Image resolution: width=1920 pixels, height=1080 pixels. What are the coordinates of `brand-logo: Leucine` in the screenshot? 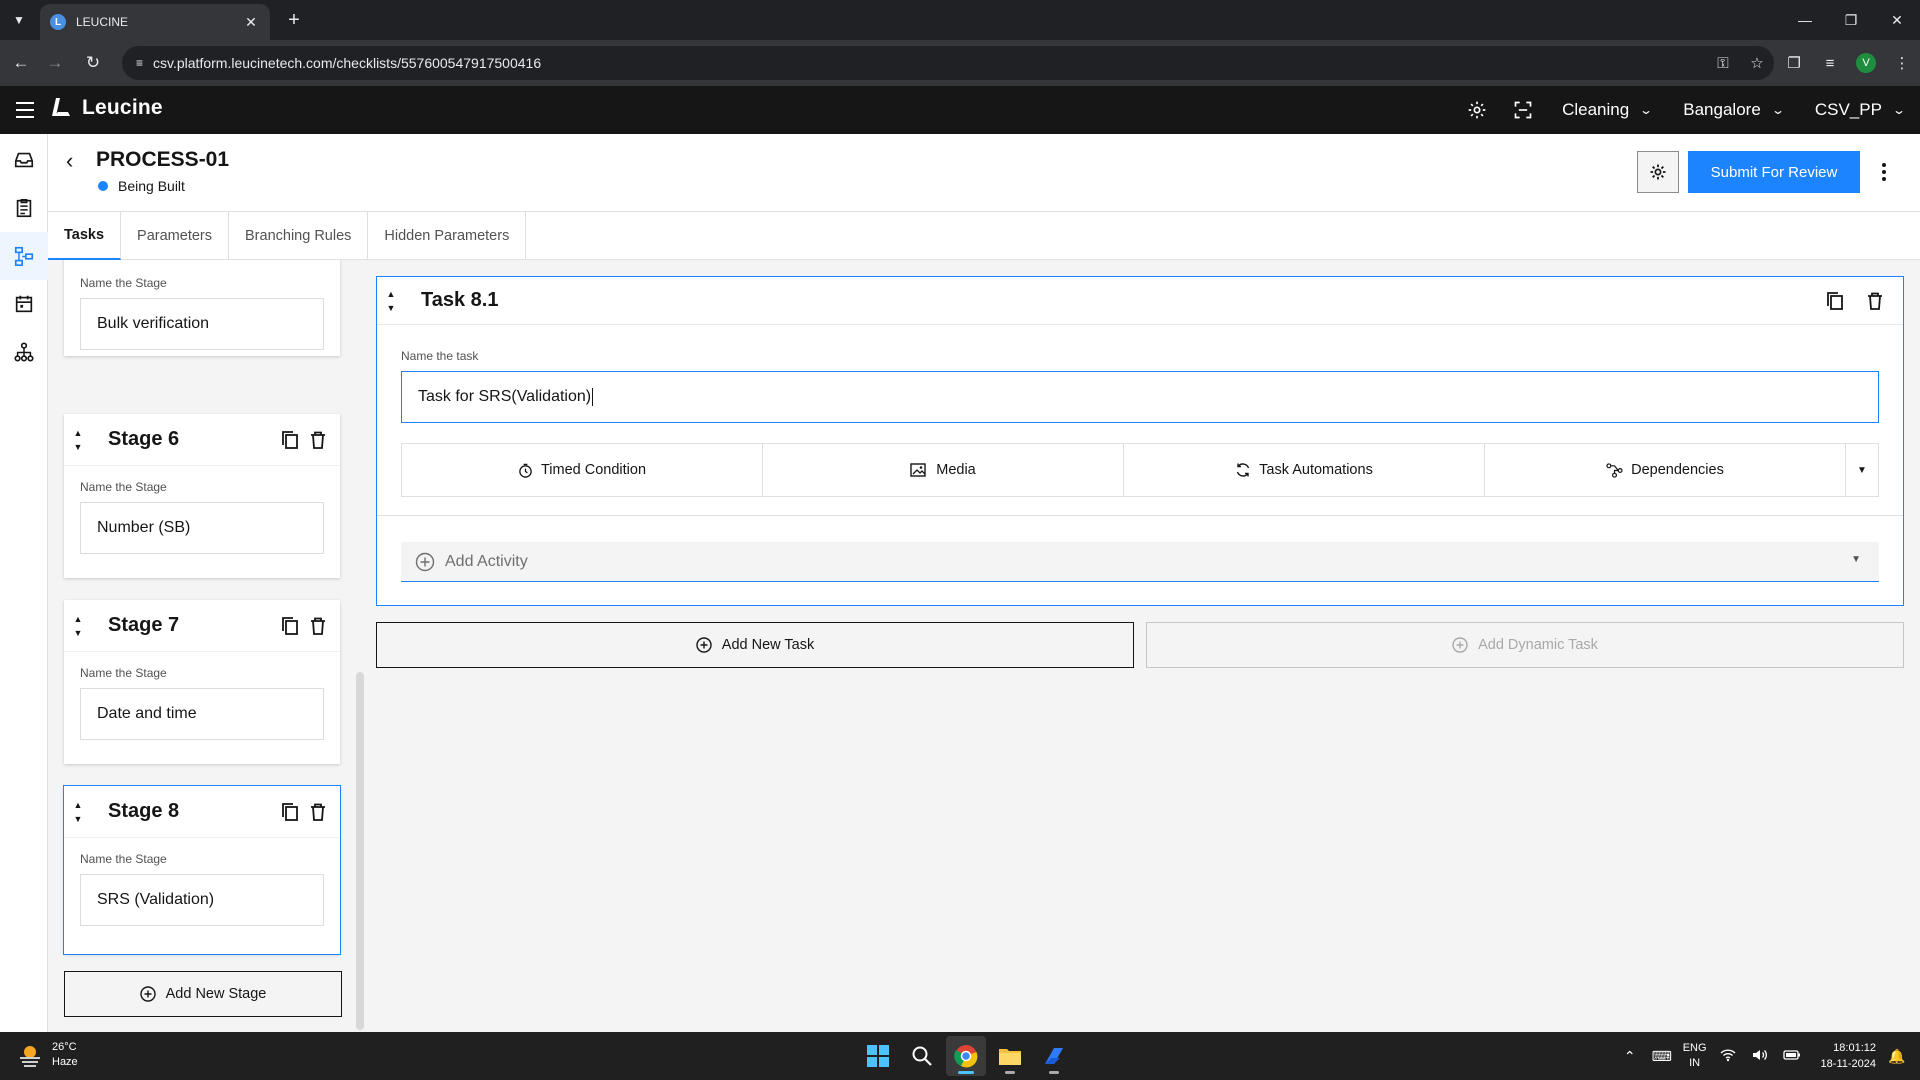 It's located at (106, 108).